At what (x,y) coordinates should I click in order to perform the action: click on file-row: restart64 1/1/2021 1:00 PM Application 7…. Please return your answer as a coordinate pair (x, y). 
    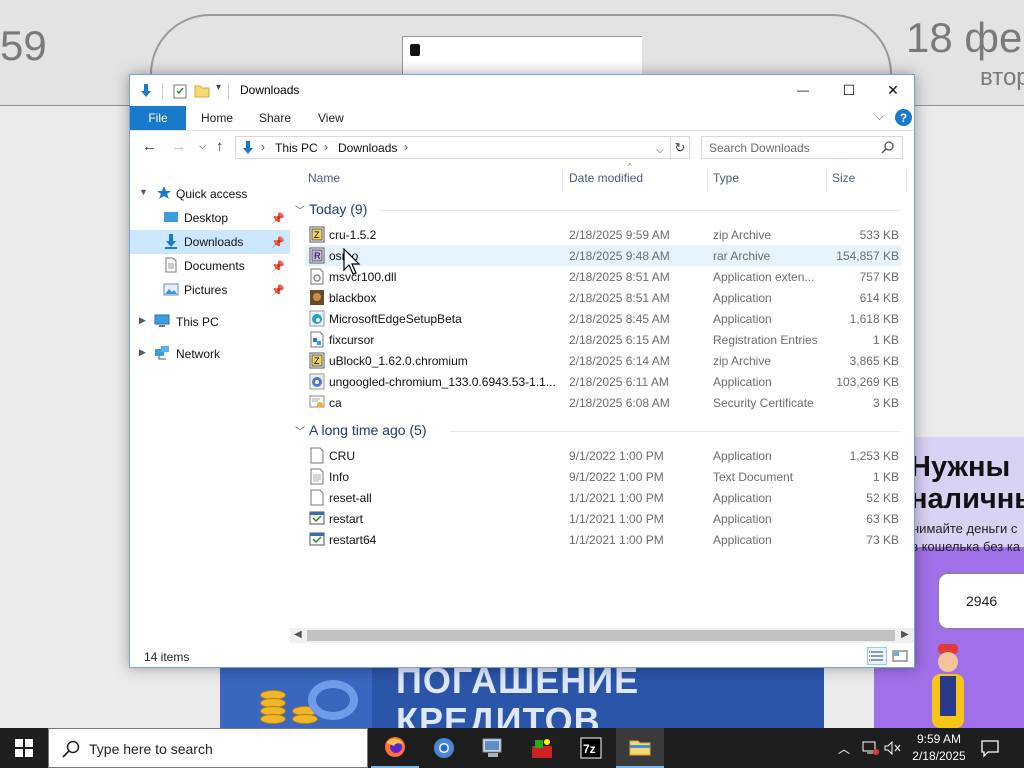
    Looking at the image, I should click on (603, 539).